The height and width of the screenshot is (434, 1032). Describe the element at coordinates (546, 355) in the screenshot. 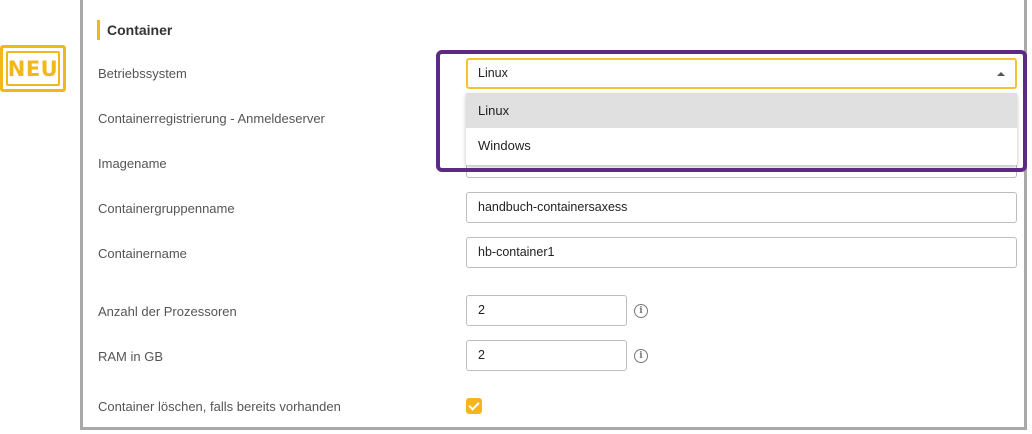

I see `ram-input: 2` at that location.